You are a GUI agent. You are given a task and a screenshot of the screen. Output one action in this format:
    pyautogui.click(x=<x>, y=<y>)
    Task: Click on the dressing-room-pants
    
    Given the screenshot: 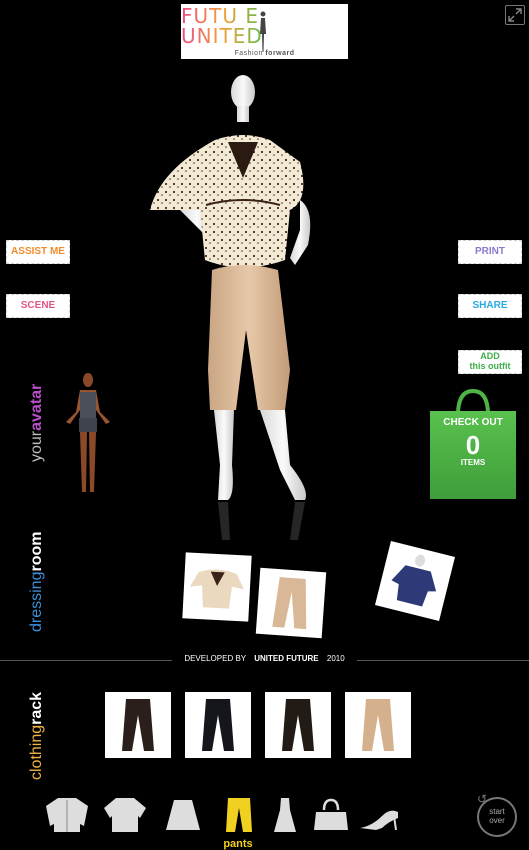 What is the action you would take?
    pyautogui.click(x=291, y=603)
    